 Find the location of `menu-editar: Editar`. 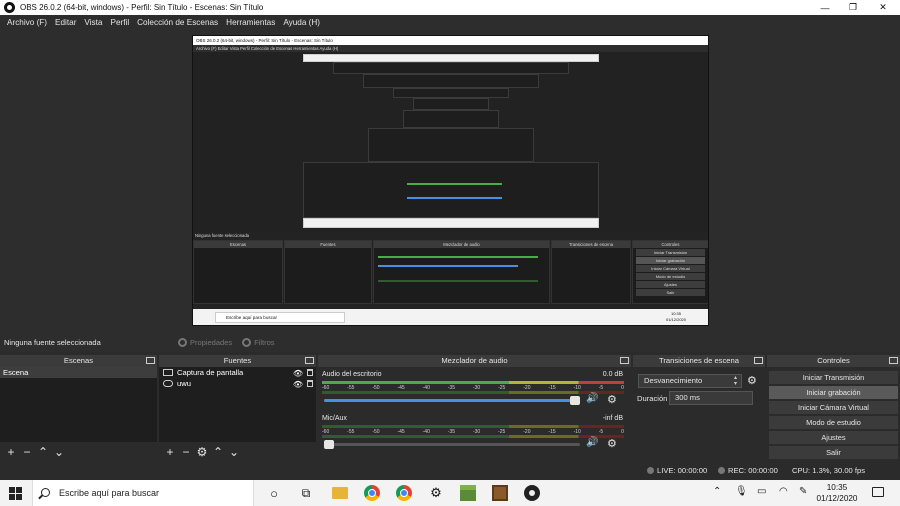

menu-editar: Editar is located at coordinates (65, 22).